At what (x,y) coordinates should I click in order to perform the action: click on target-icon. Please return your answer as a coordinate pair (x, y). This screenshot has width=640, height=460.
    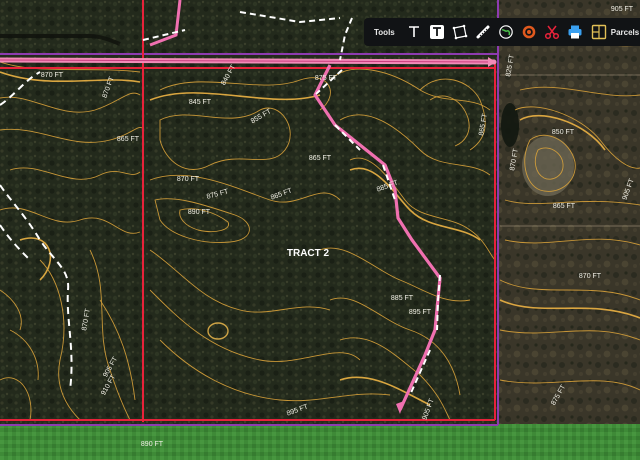
    Looking at the image, I should click on (529, 32).